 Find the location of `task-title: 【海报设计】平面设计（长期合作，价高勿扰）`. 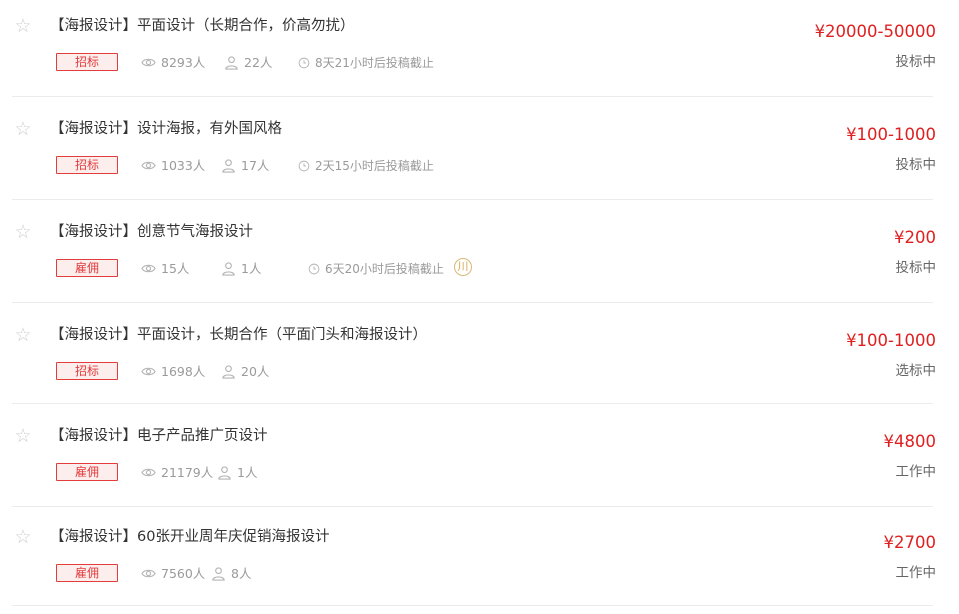

task-title: 【海报设计】平面设计（长期合作，价高勿扰） is located at coordinates (202, 26).